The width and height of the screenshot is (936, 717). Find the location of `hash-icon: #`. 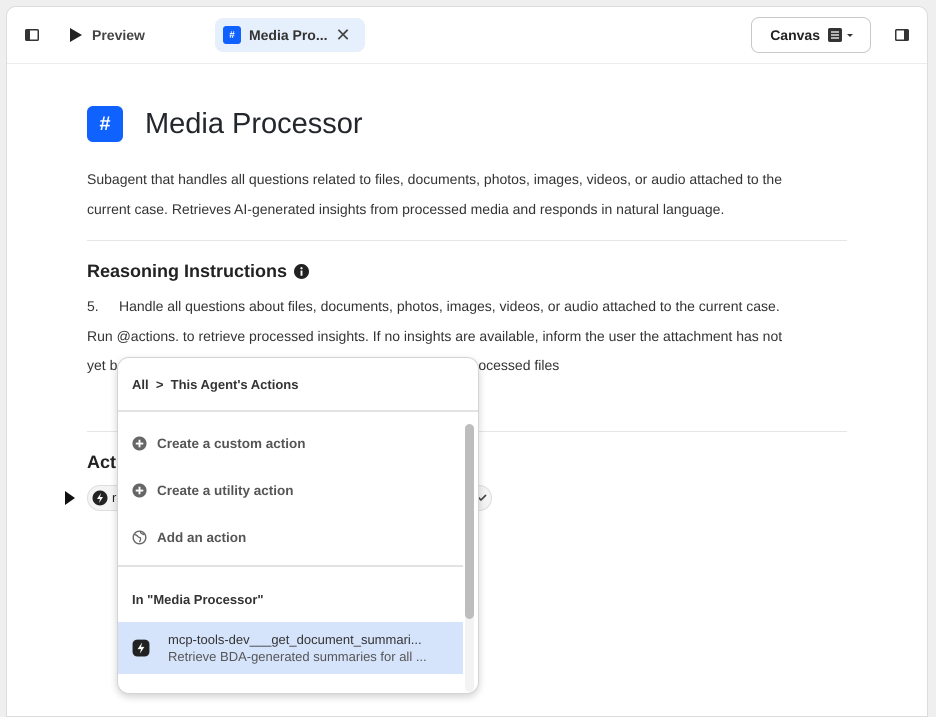

hash-icon: # is located at coordinates (231, 35).